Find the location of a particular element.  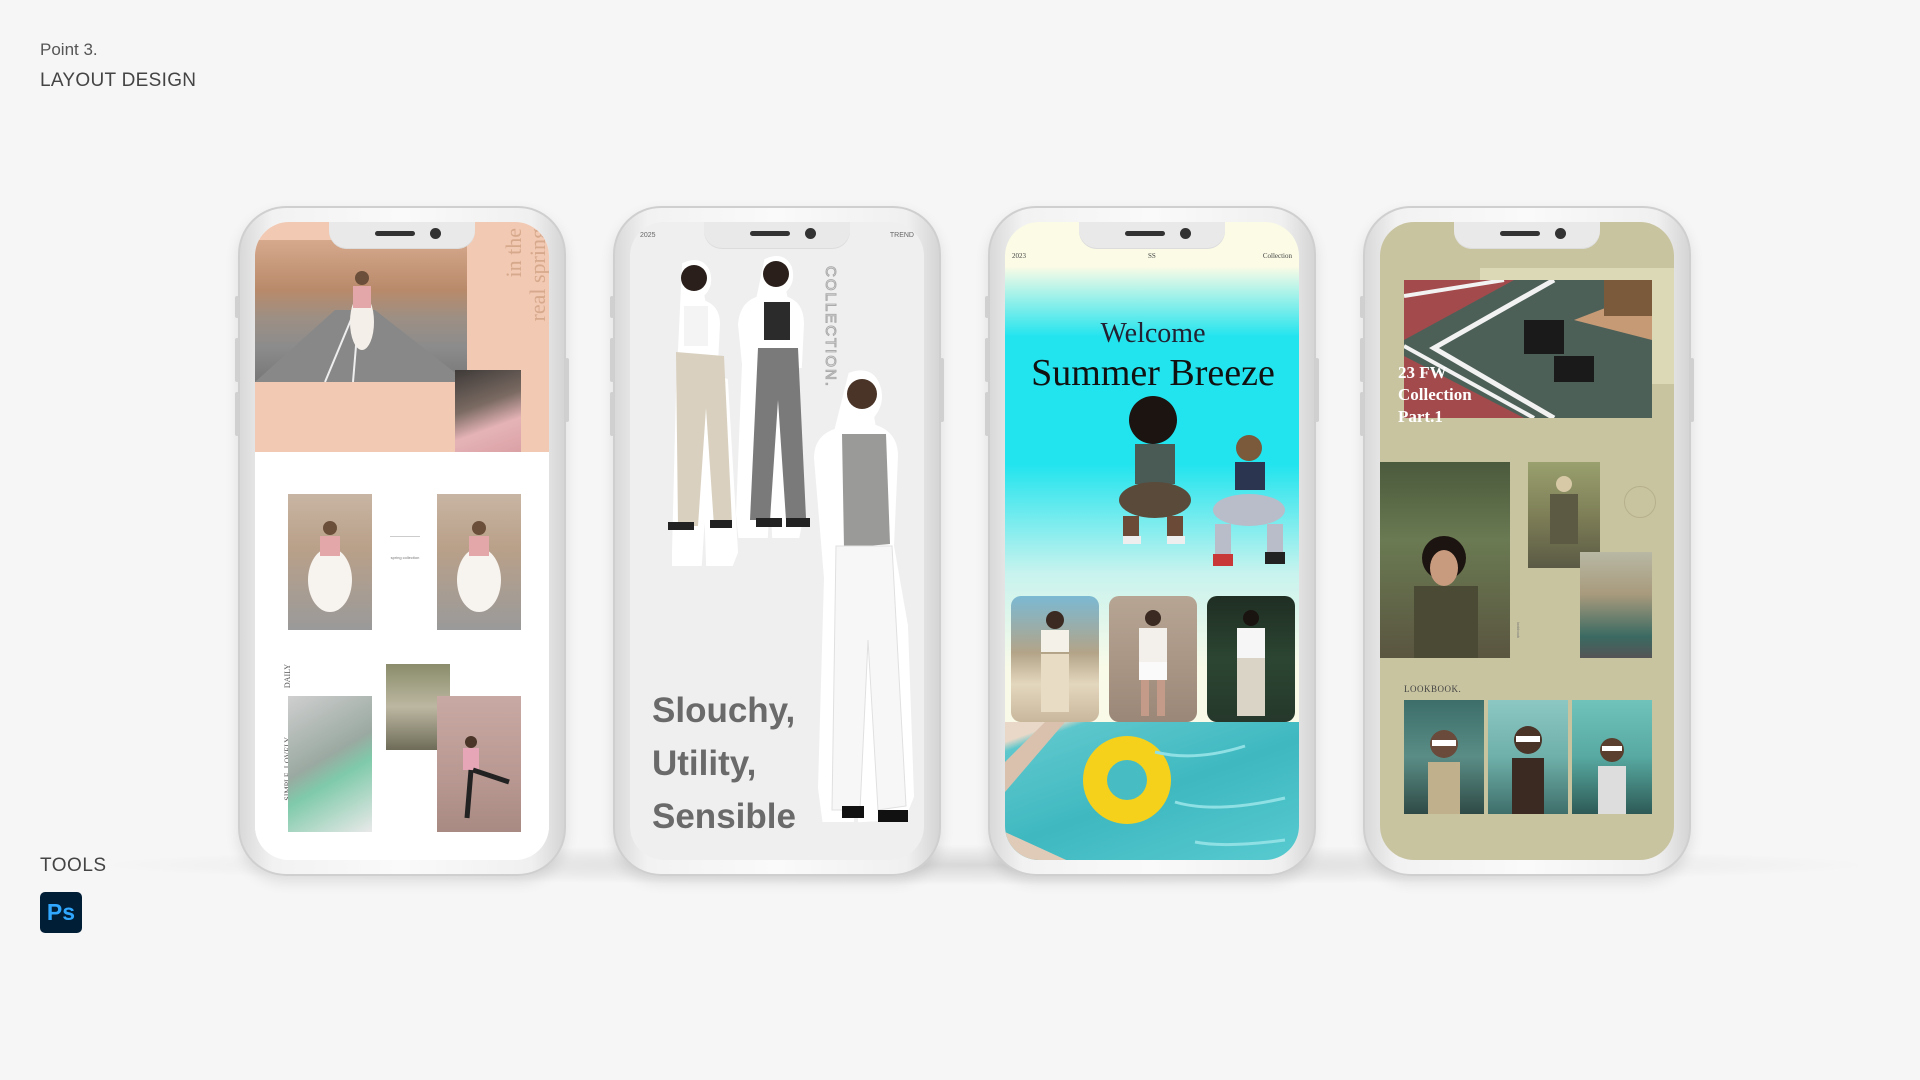

collection-title-line-2: Collection is located at coordinates (1435, 394).